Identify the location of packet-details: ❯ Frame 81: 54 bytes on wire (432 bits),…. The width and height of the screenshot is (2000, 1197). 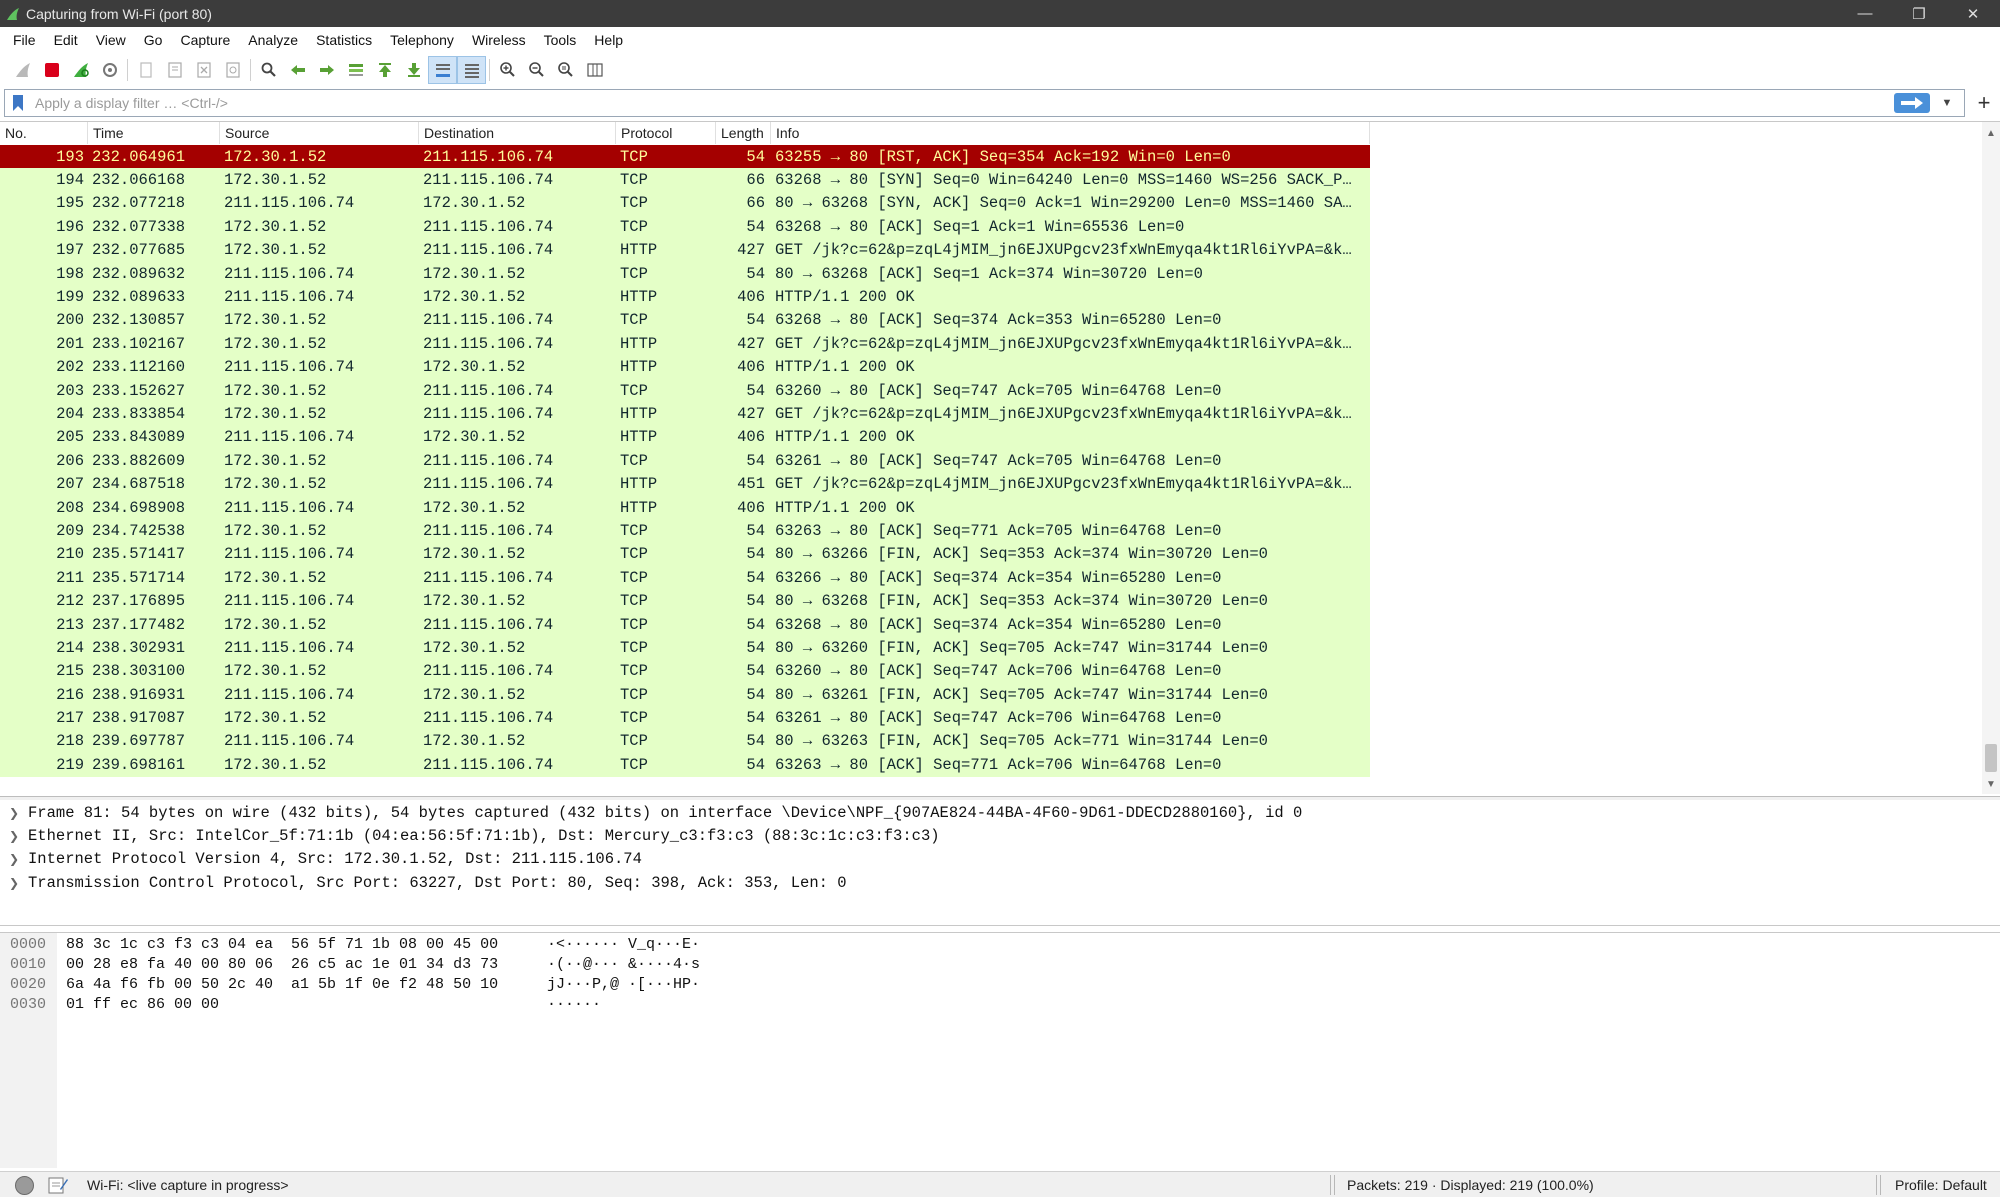
(1000, 863).